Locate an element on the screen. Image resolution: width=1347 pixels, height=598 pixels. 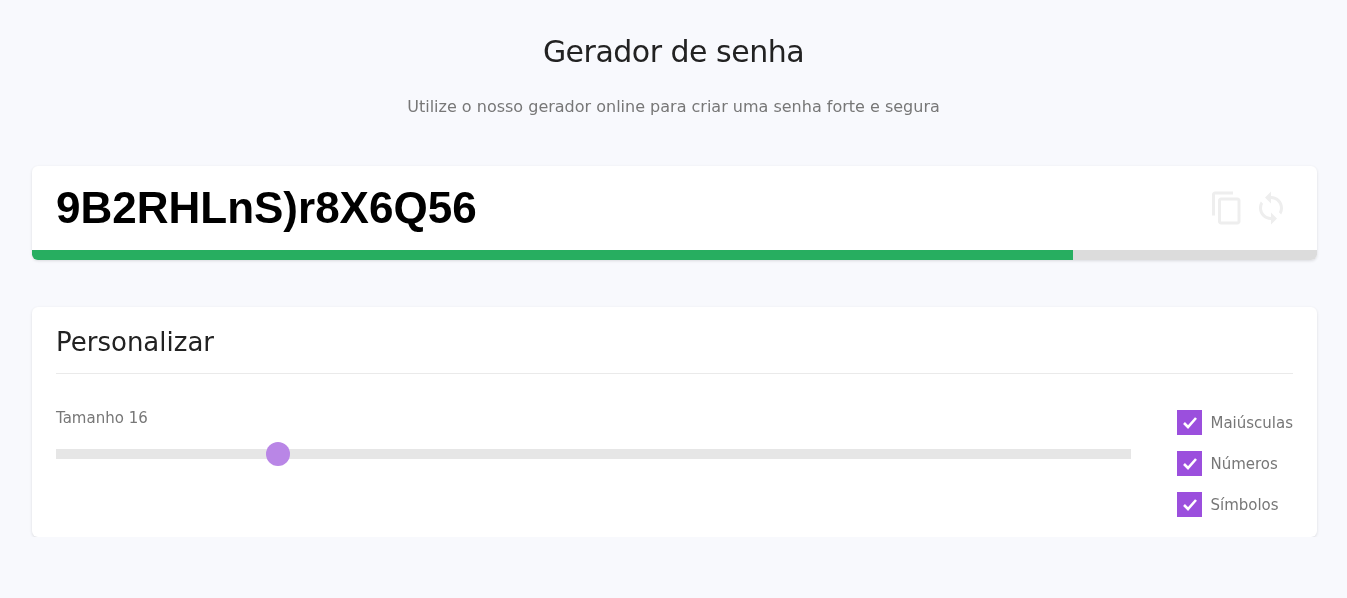
option-label: Números is located at coordinates (1244, 463).